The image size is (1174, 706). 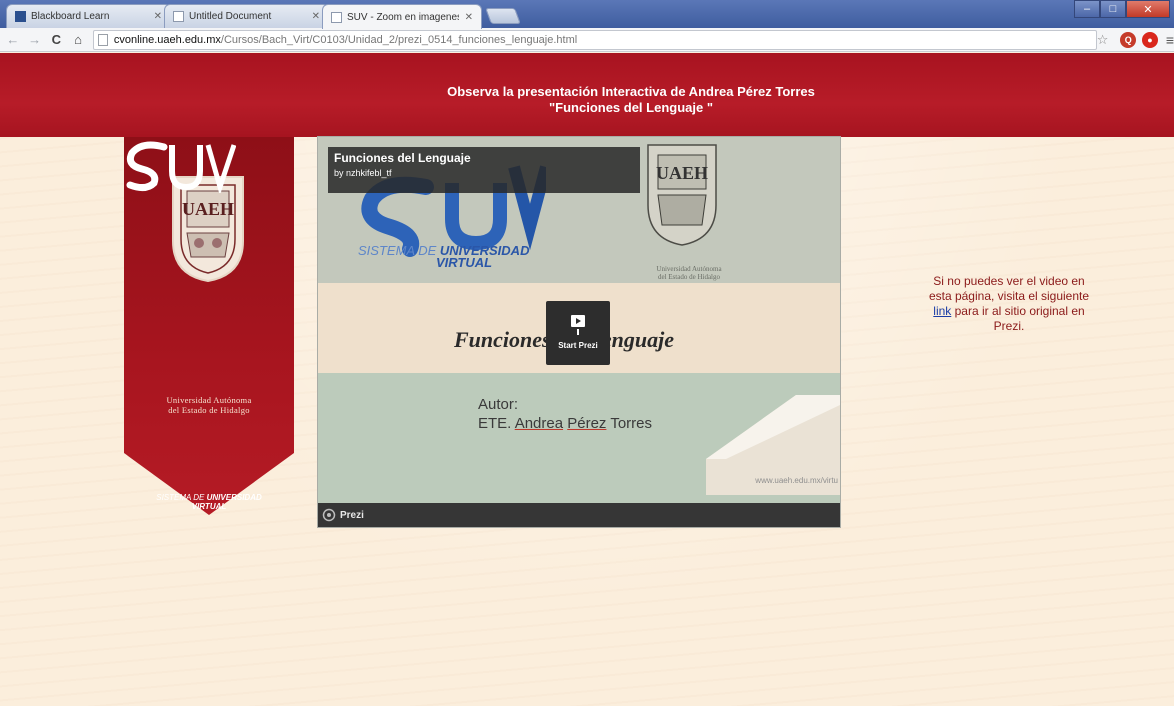 What do you see at coordinates (13, 39) in the screenshot?
I see `back-arrow-icon: ←` at bounding box center [13, 39].